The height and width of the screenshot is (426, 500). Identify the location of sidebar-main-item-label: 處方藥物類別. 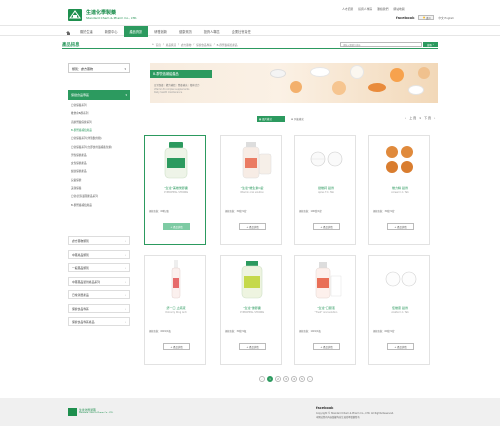
(80, 241).